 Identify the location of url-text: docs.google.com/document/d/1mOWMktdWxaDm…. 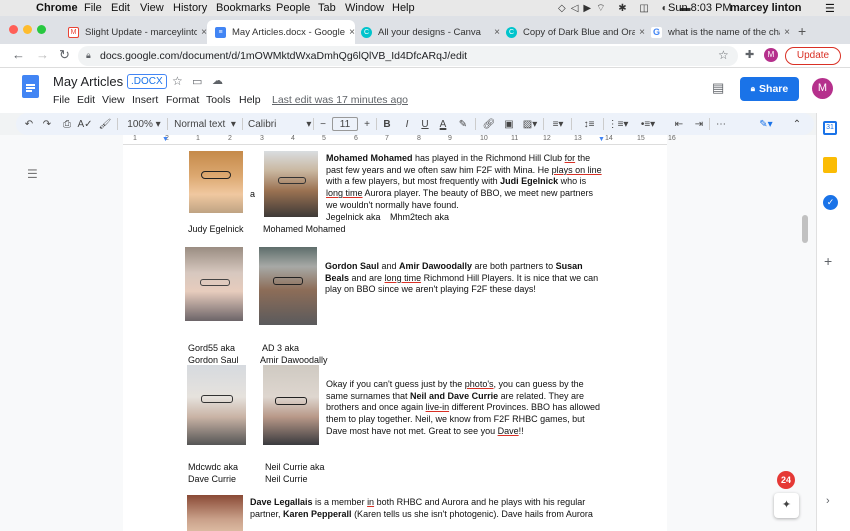
(283, 56).